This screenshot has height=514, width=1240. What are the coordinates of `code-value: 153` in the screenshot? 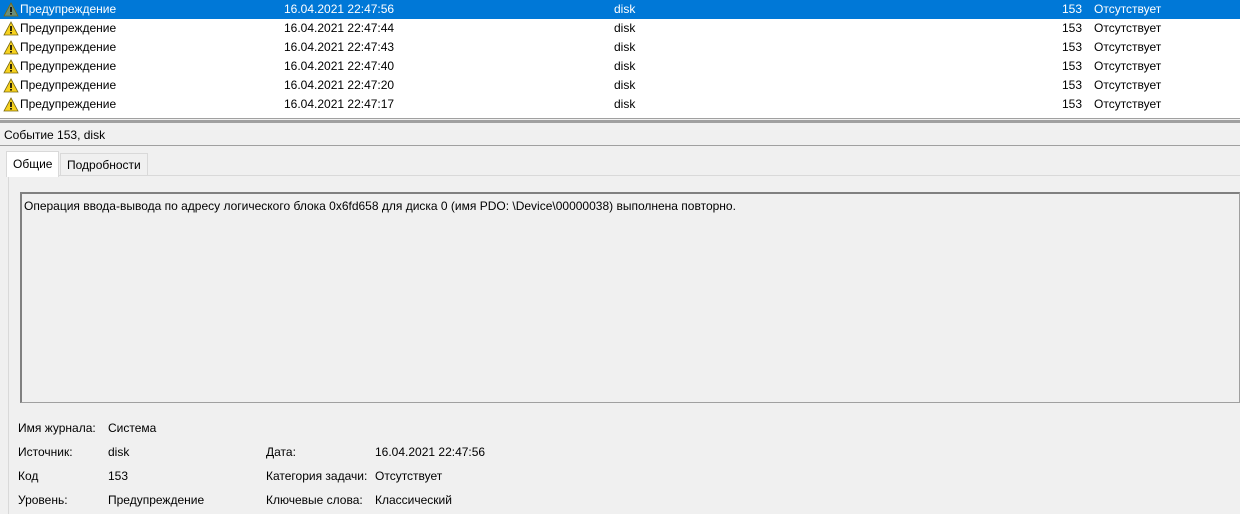 It's located at (118, 476).